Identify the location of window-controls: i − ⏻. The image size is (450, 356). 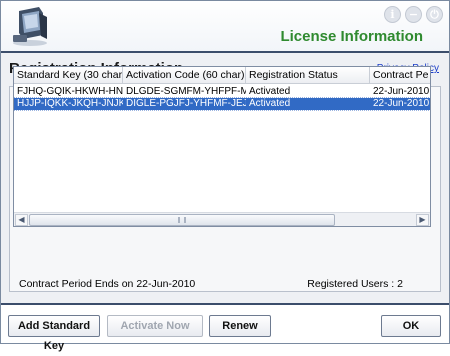
(413, 14).